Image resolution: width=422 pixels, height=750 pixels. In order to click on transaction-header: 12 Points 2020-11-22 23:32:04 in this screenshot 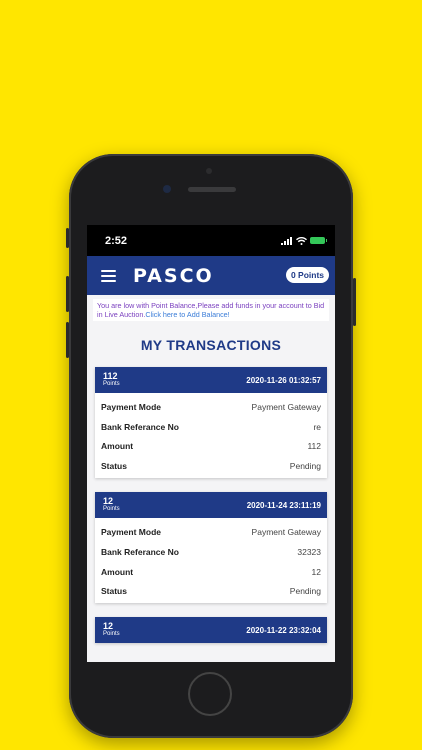, I will do `click(211, 630)`.